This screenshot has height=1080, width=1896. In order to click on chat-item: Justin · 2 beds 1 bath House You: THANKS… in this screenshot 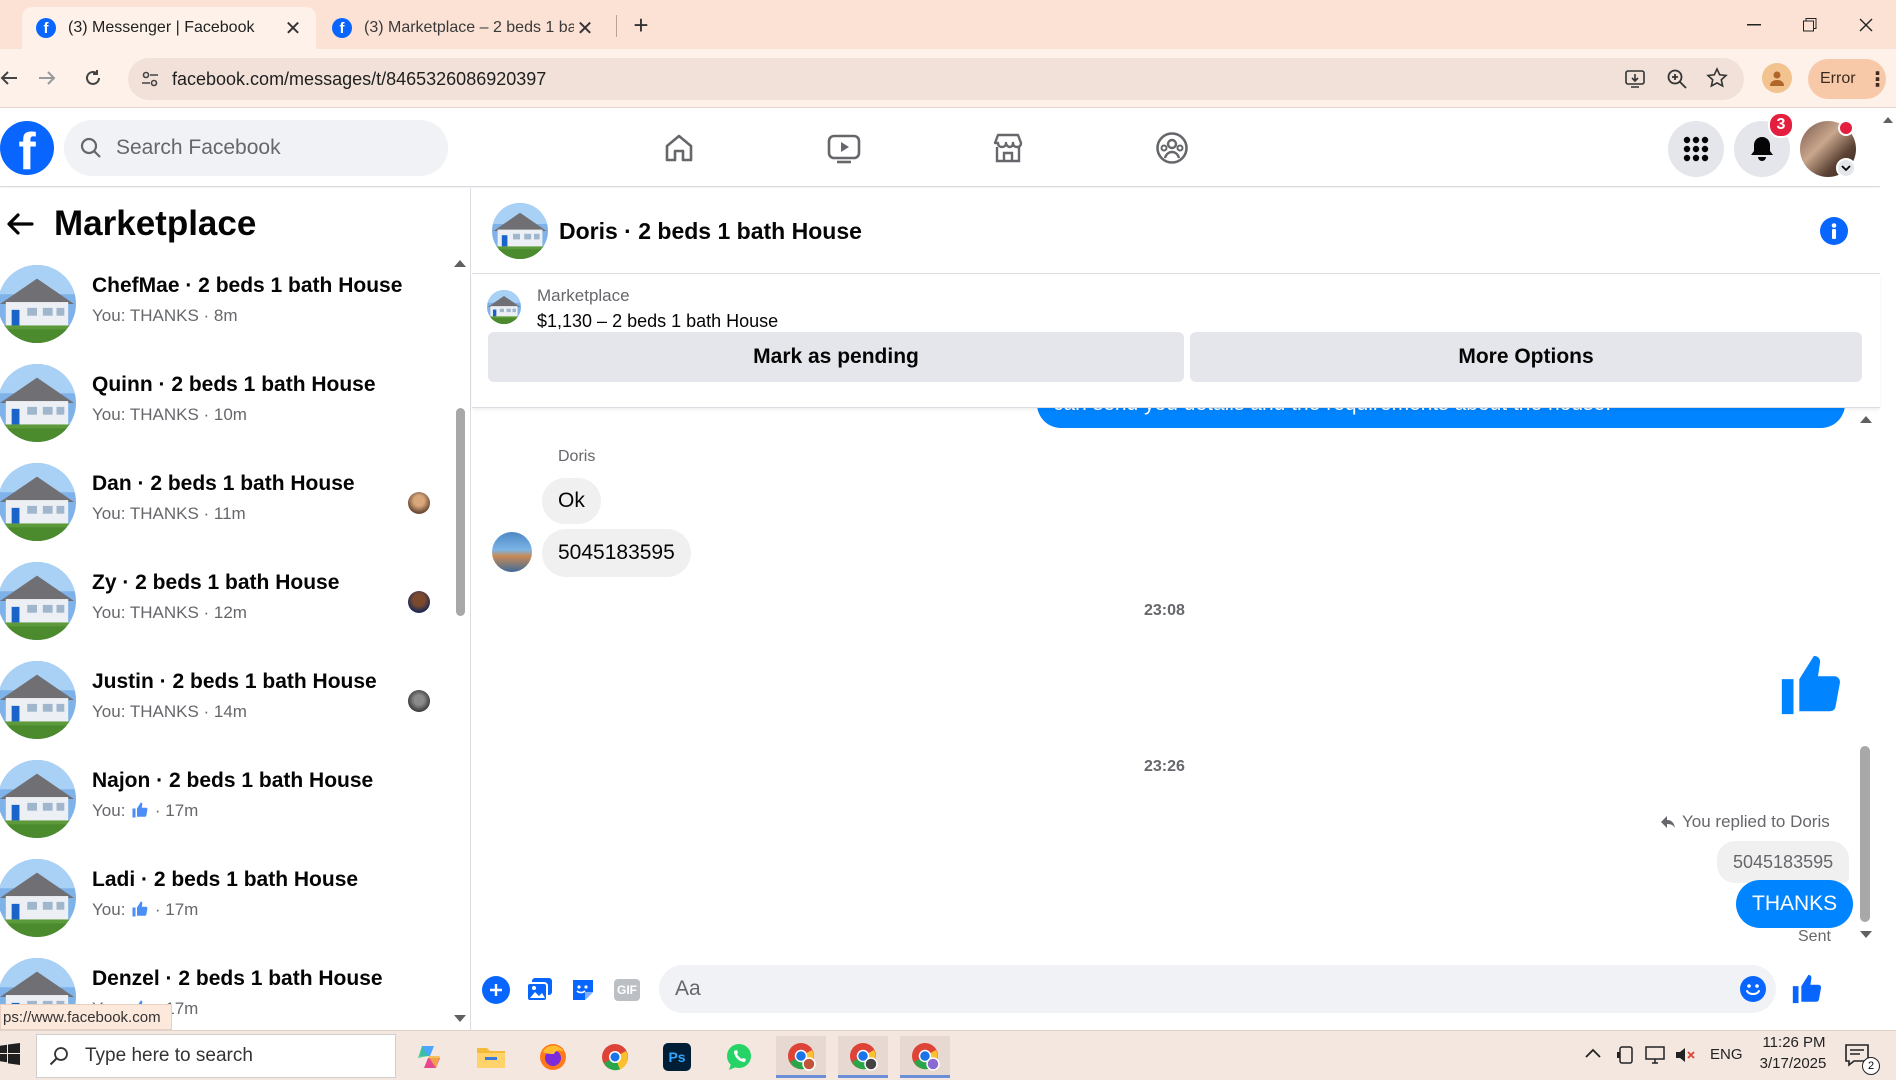, I will do `click(227, 700)`.